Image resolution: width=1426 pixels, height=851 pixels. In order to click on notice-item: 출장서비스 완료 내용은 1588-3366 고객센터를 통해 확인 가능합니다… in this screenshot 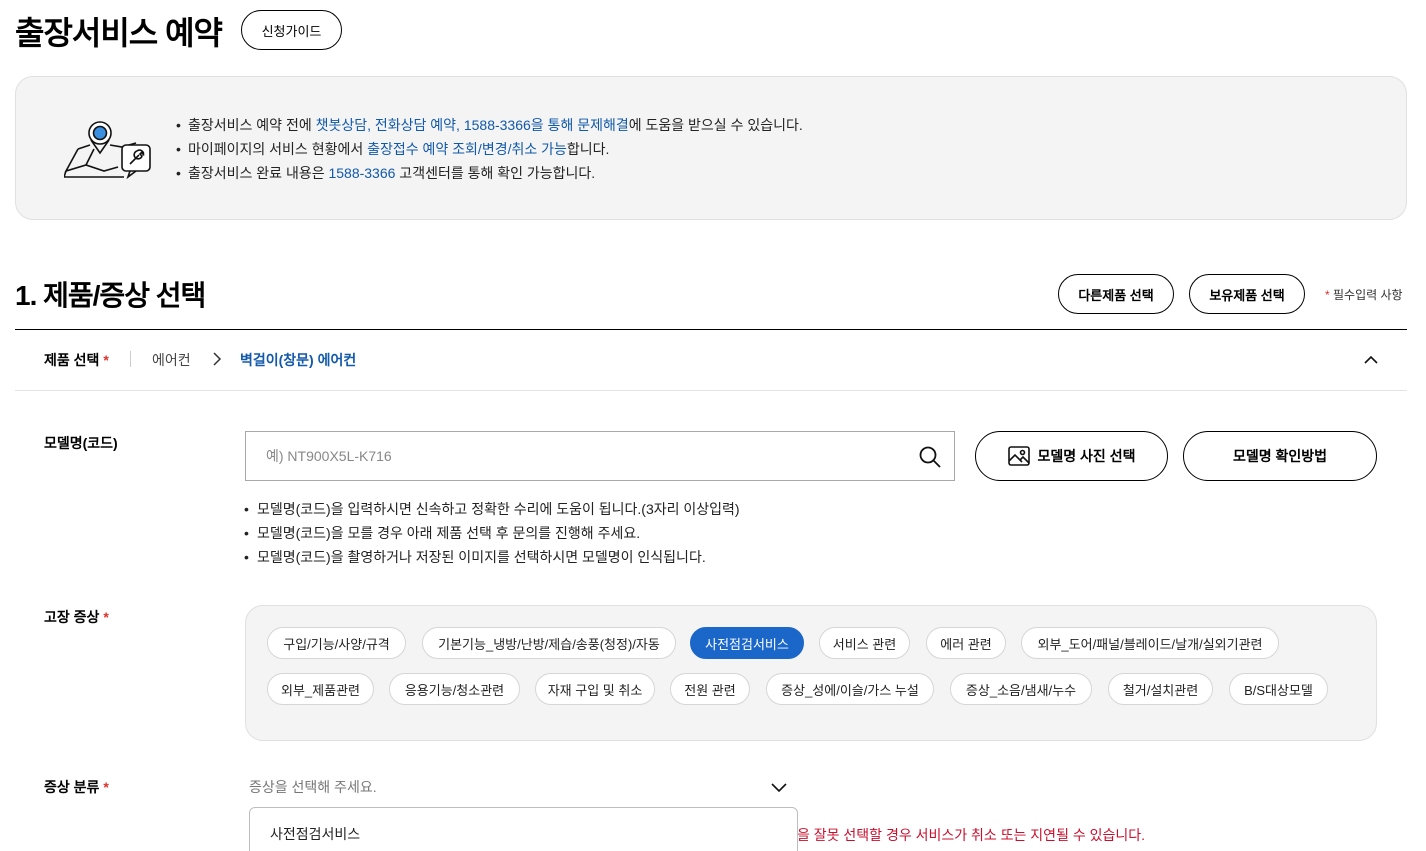, I will do `click(489, 173)`.